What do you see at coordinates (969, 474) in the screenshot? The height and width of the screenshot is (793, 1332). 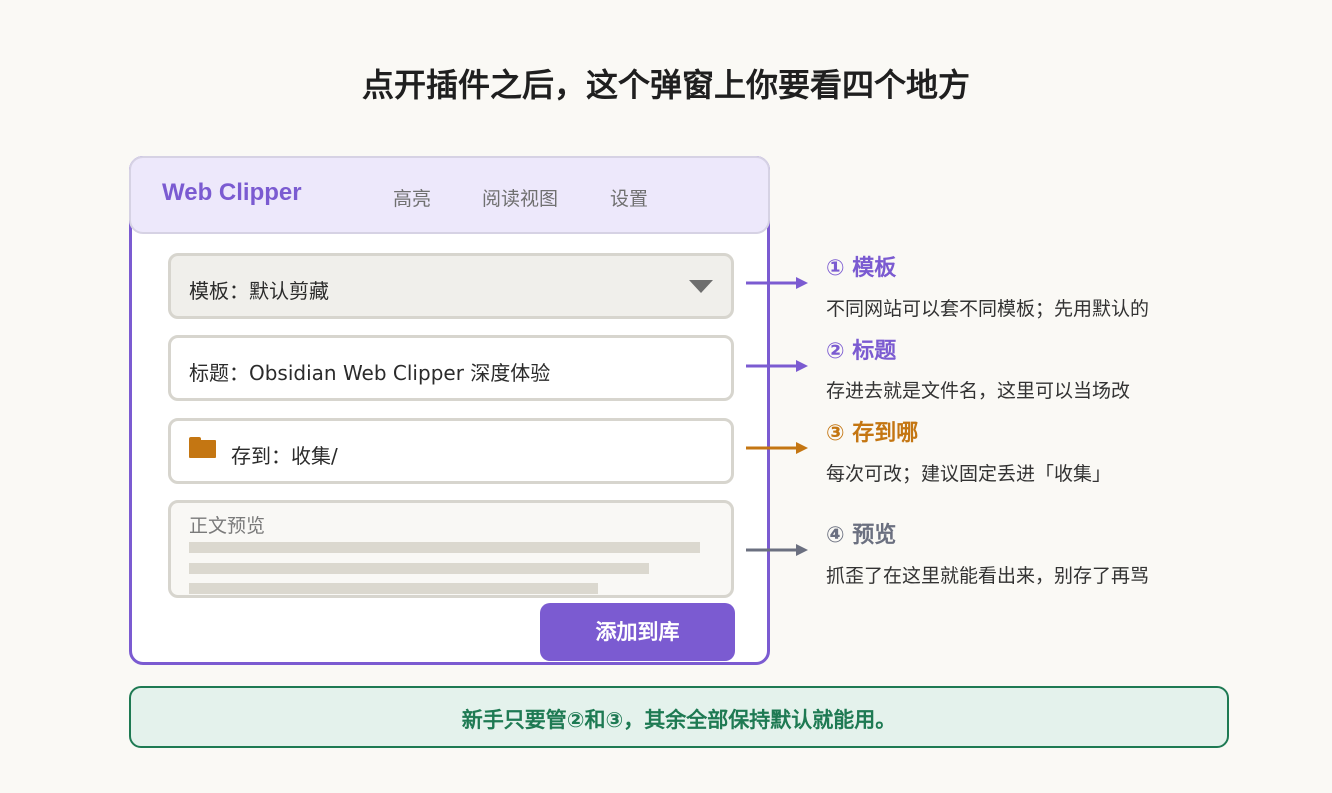 I see `callout-save-desc: 每次可改；建议固定丢进「收集」` at bounding box center [969, 474].